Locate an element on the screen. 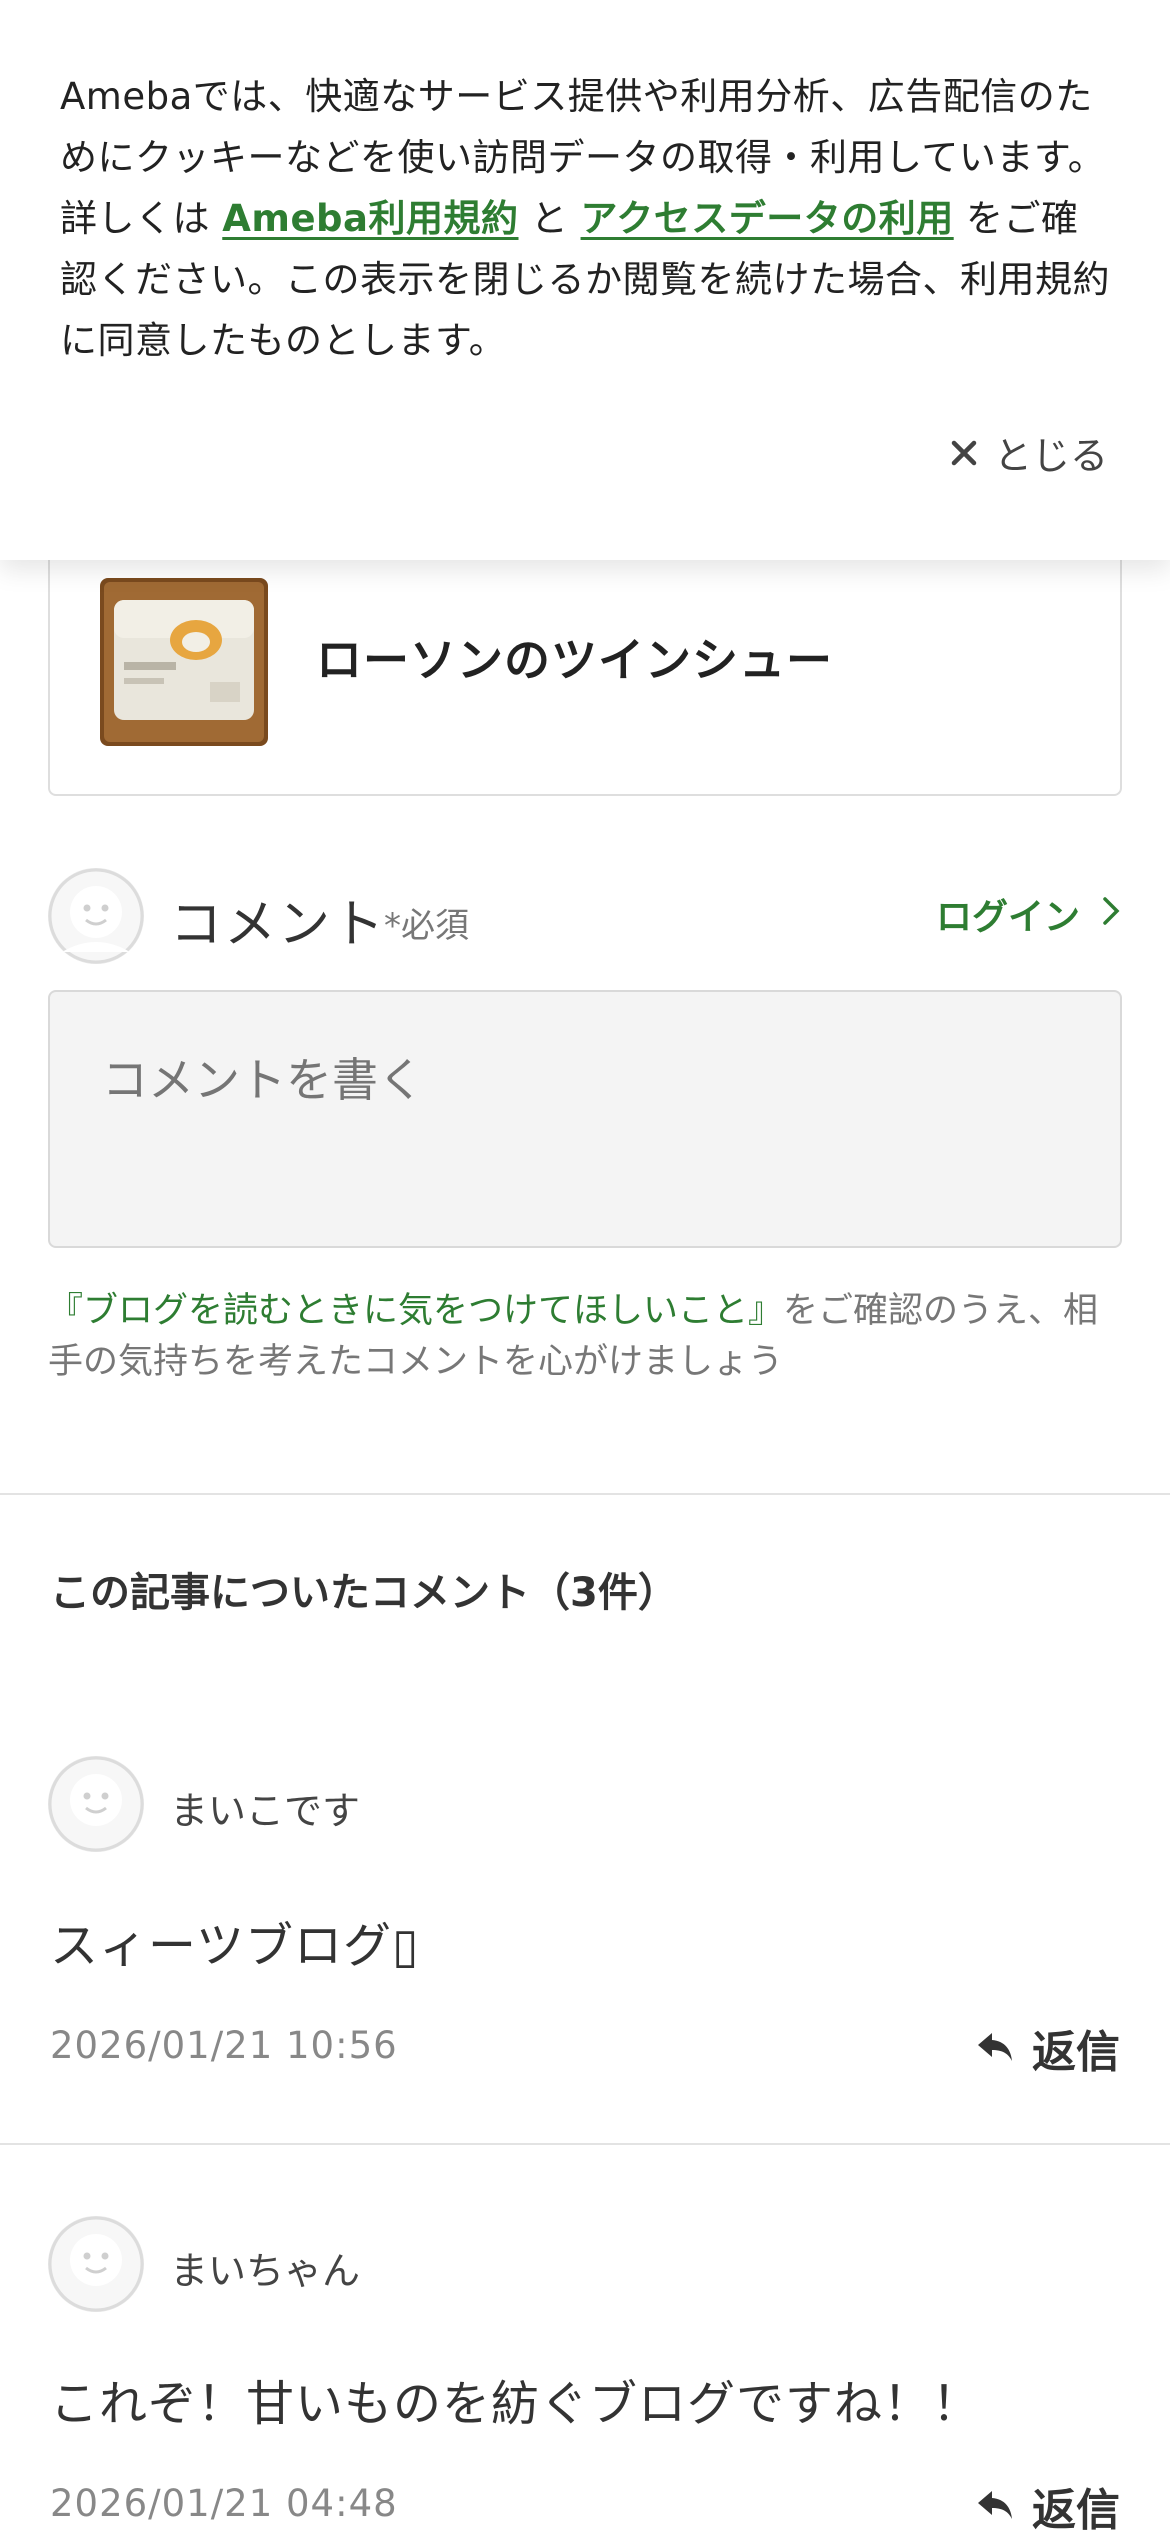  comment-input is located at coordinates (585, 1119).